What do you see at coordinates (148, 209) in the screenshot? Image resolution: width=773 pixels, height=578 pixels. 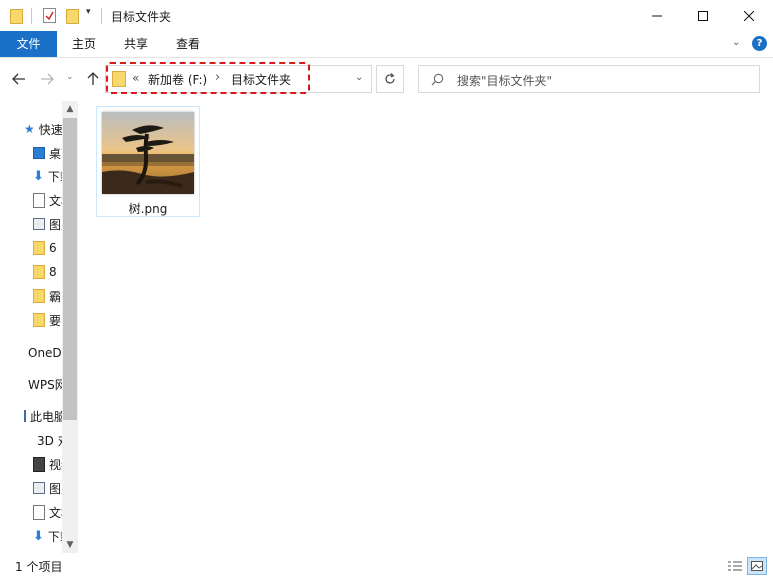 I see `file-name-label: 树.png` at bounding box center [148, 209].